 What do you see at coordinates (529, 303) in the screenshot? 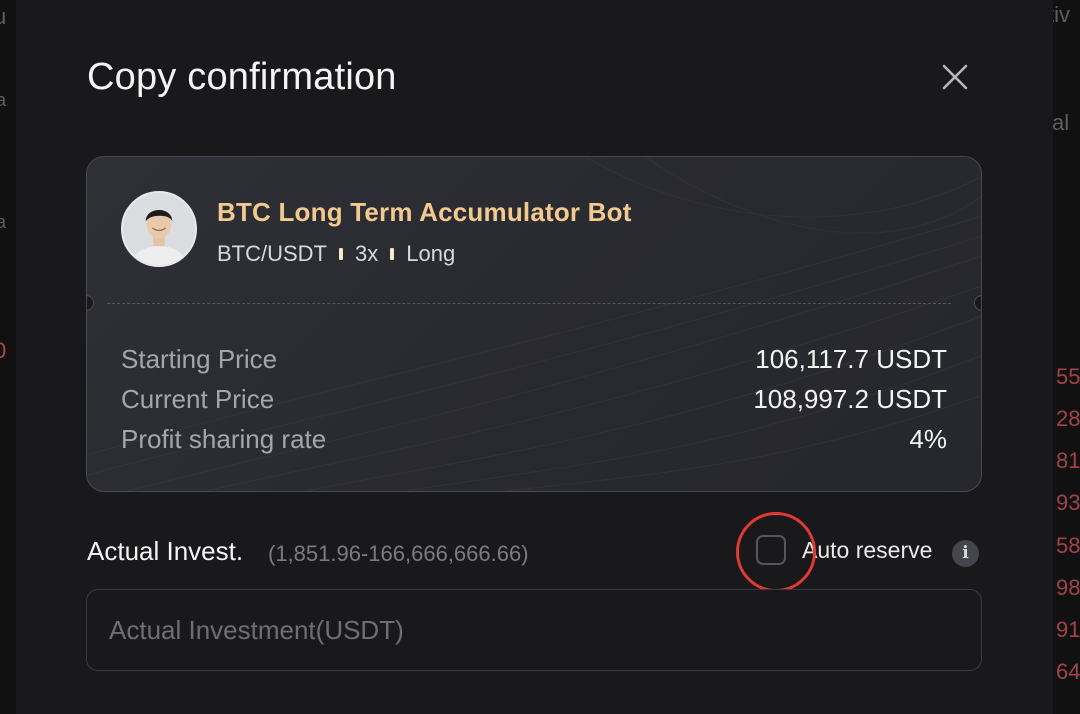
I see `card-dashed-divider` at bounding box center [529, 303].